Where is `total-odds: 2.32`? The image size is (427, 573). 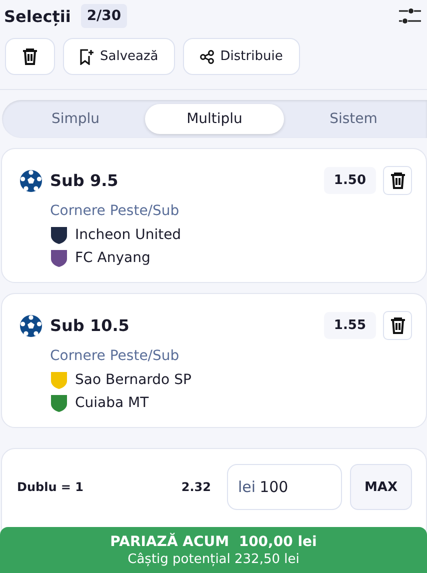 total-odds: 2.32 is located at coordinates (196, 487).